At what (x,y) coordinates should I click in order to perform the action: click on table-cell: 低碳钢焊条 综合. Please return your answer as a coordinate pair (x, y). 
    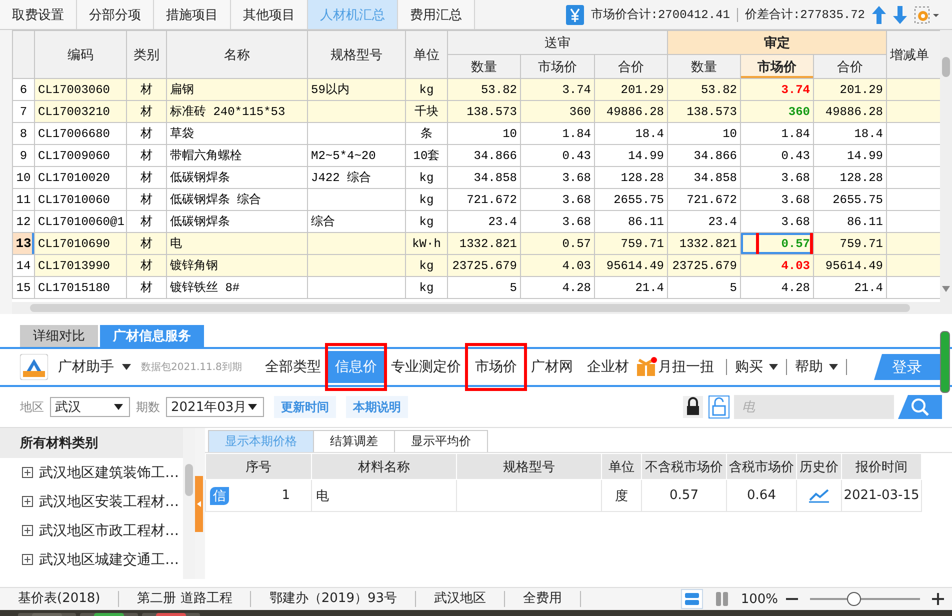
    Looking at the image, I should click on (237, 199).